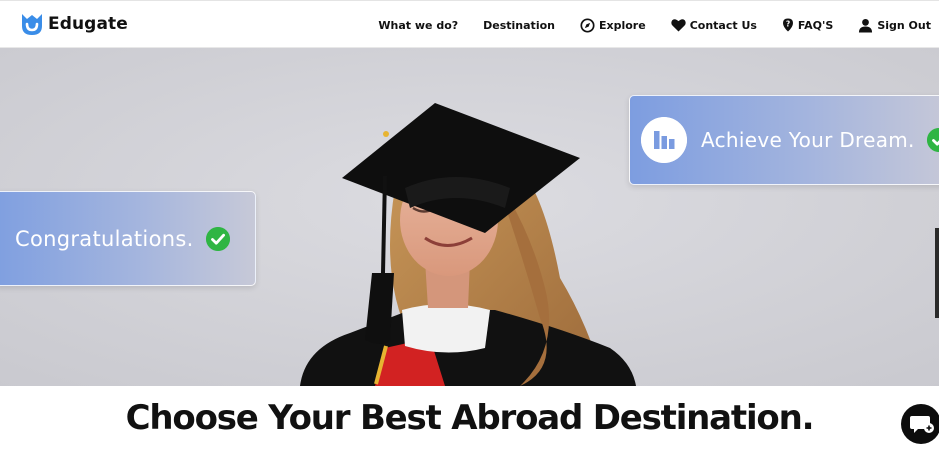  I want to click on nav-explore: Explore, so click(613, 25).